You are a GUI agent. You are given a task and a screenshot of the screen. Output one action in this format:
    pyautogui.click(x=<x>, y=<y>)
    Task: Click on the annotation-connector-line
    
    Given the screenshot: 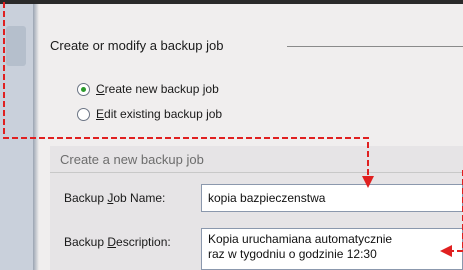 What is the action you would take?
    pyautogui.click(x=457, y=211)
    